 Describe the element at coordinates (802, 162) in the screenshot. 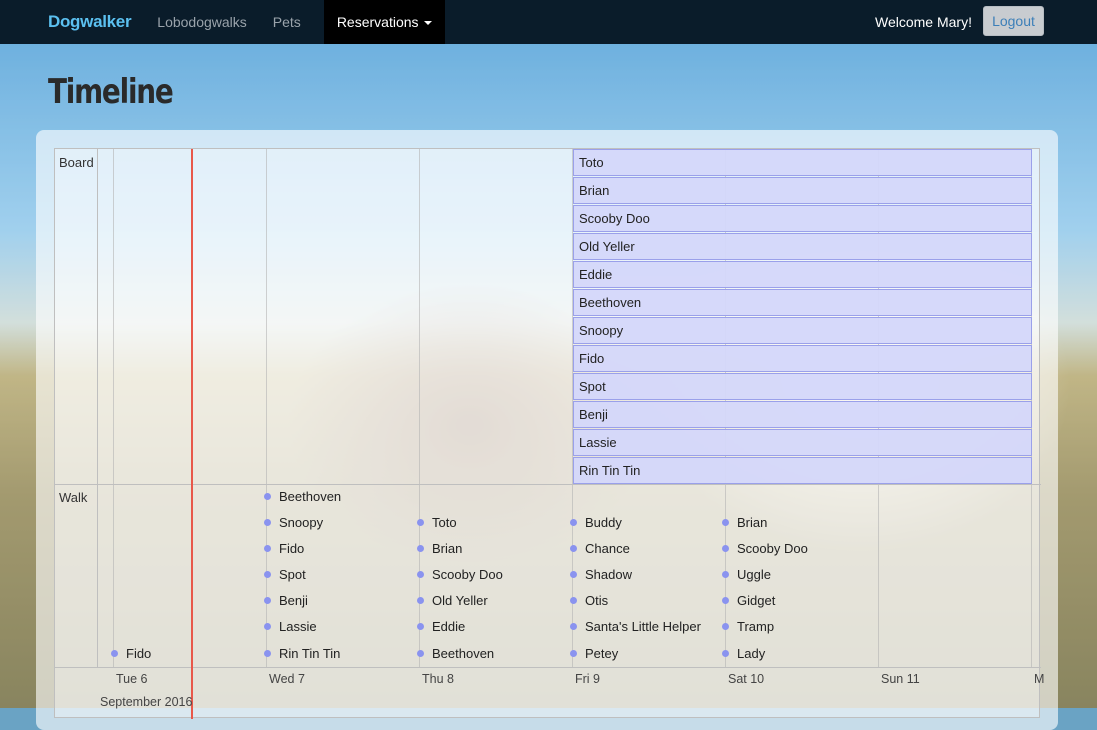

I see `board-item: Toto` at that location.